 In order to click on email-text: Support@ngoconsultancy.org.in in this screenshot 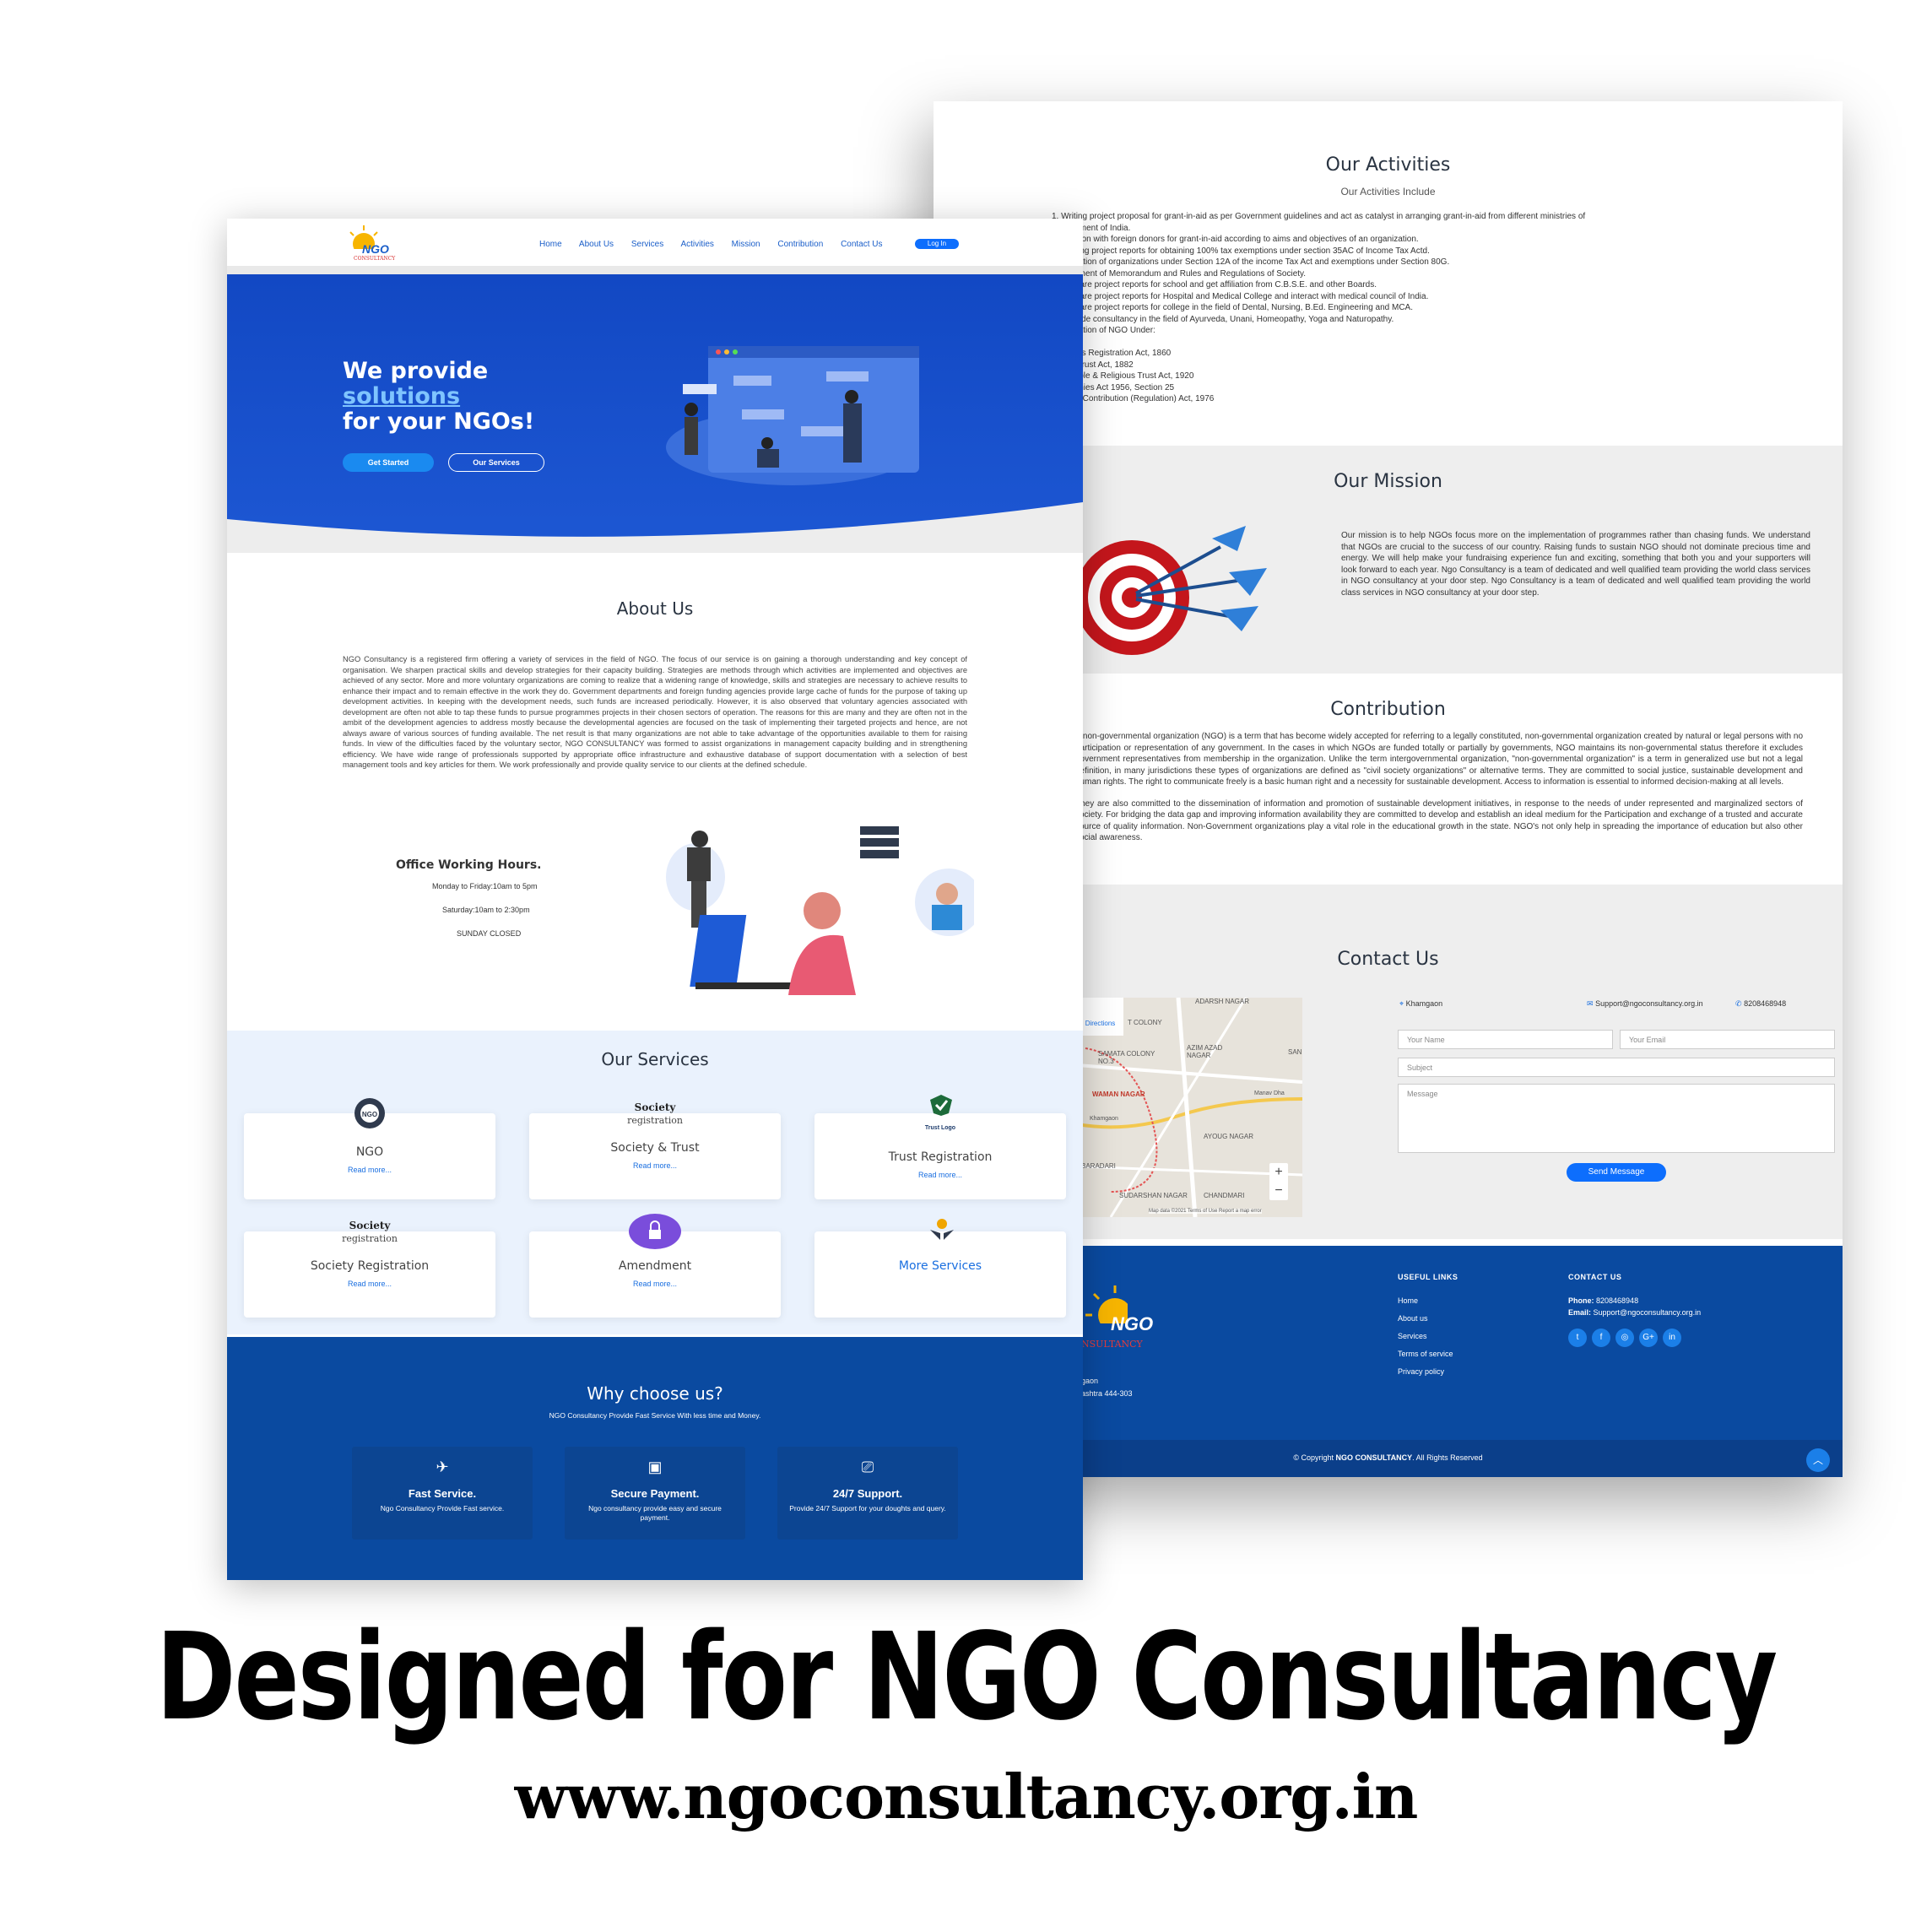, I will do `click(1649, 1004)`.